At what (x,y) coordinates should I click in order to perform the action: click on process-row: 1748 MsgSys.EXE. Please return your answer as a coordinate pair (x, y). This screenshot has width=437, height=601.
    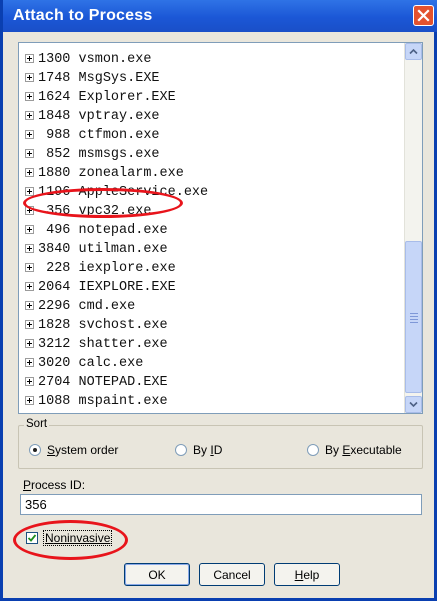
    Looking at the image, I should click on (212, 78).